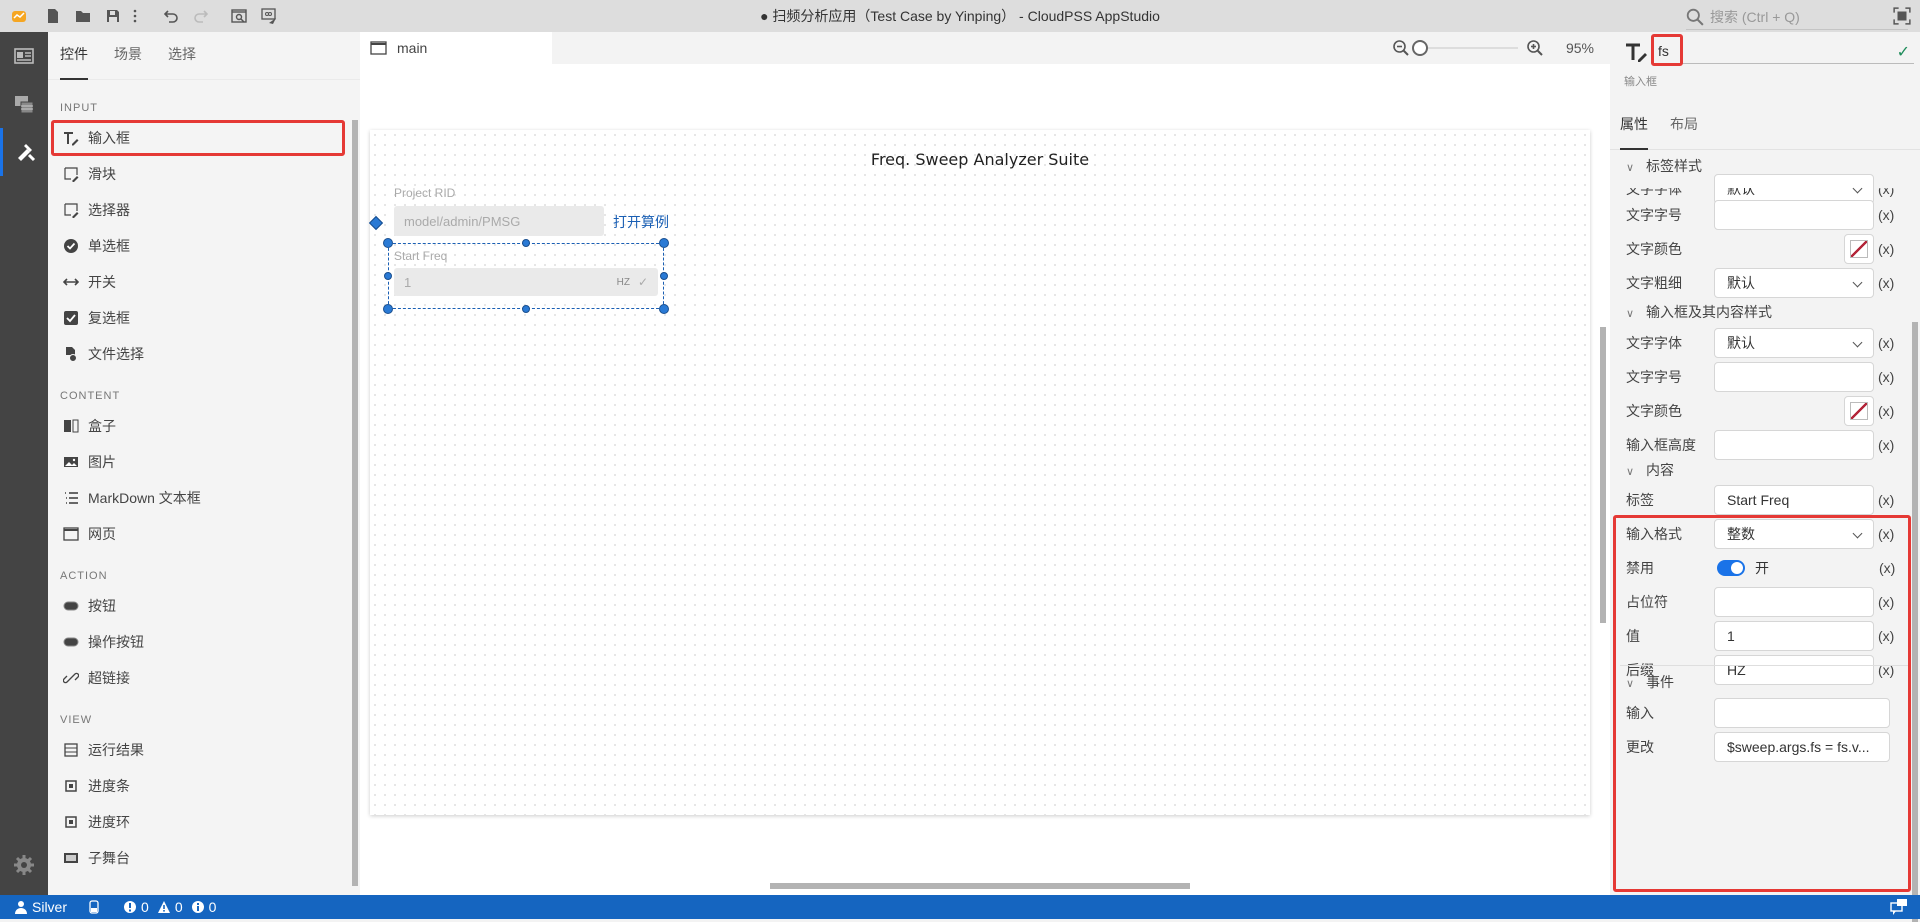  What do you see at coordinates (1902, 16) in the screenshot?
I see `fullscreen-icon` at bounding box center [1902, 16].